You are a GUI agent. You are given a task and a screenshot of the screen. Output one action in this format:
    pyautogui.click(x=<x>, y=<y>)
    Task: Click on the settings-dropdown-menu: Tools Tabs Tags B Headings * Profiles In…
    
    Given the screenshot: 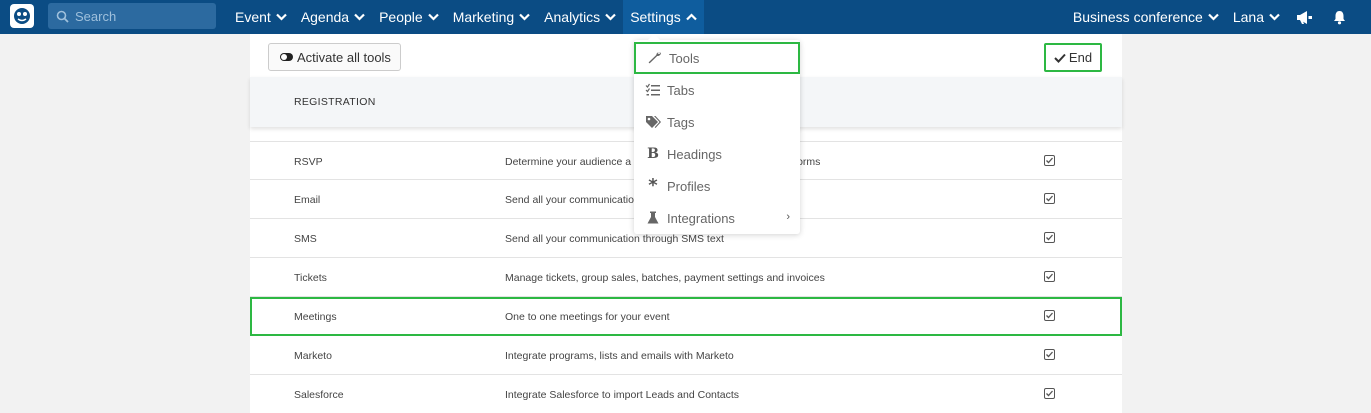 What is the action you would take?
    pyautogui.click(x=717, y=134)
    